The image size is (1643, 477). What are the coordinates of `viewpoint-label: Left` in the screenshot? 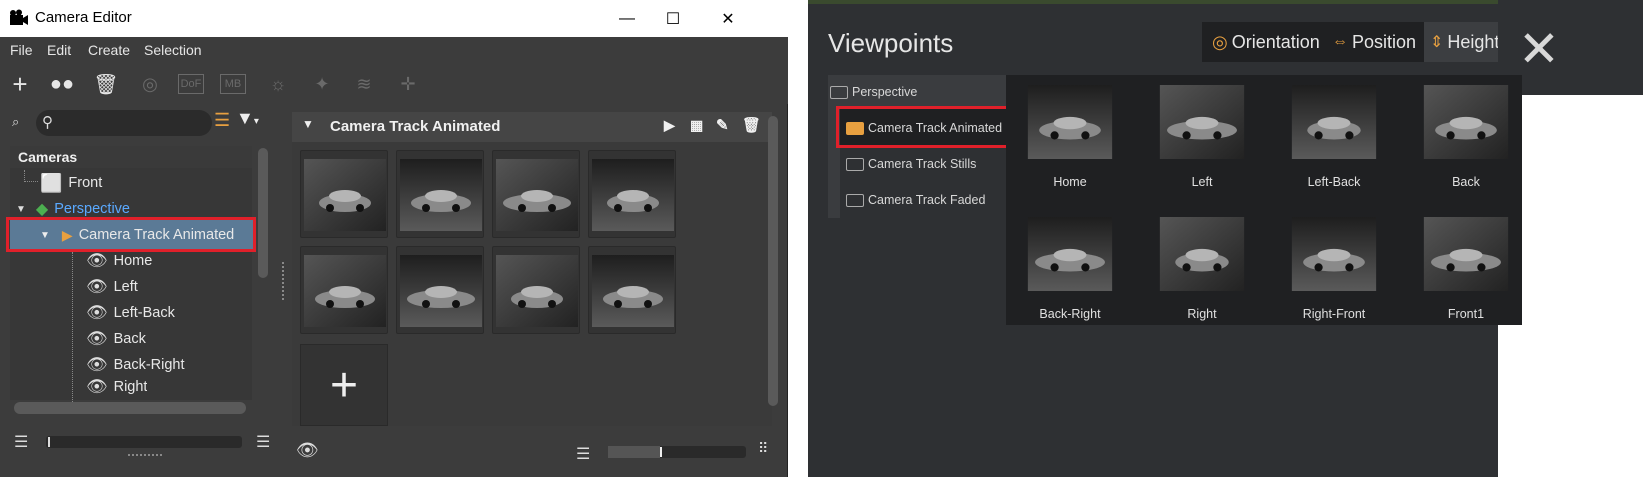 It's located at (1202, 182).